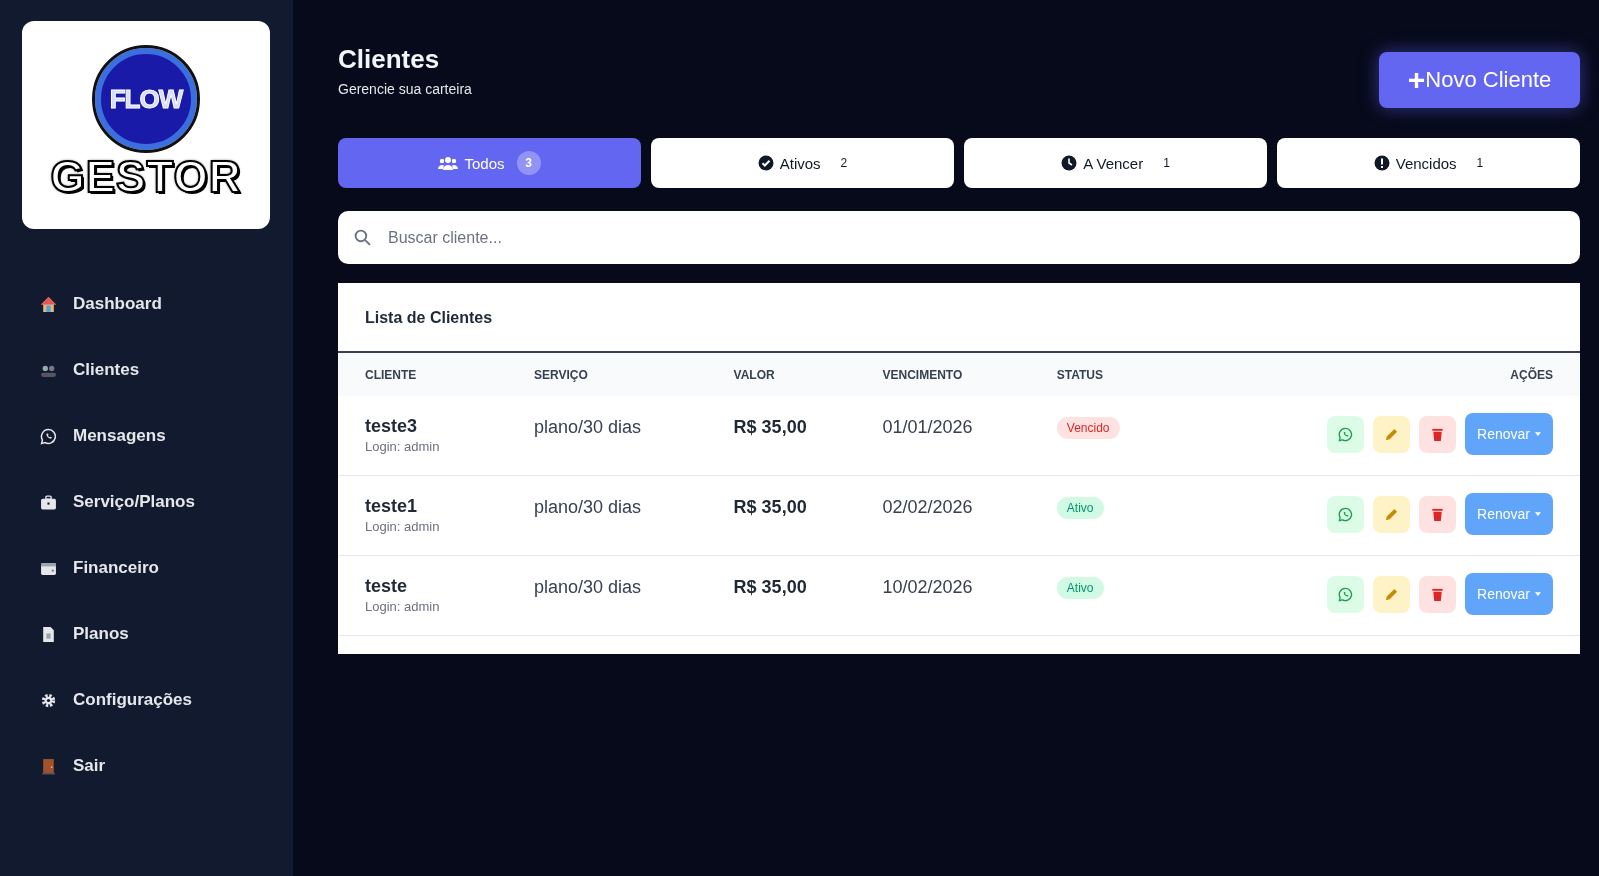  I want to click on page-title: Clientes, so click(389, 59).